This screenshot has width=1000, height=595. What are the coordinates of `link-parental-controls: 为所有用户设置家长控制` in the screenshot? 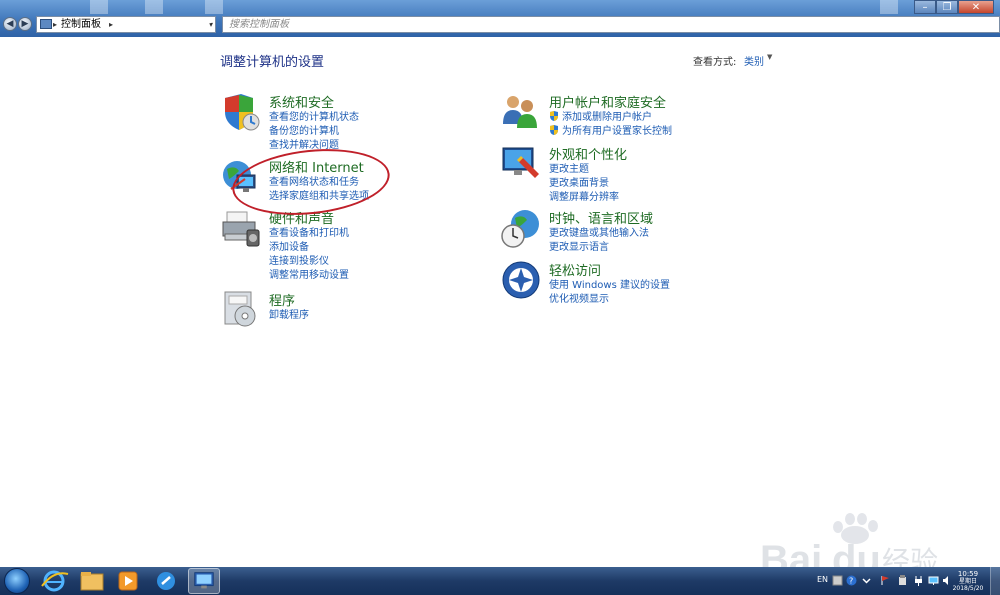 It's located at (610, 132).